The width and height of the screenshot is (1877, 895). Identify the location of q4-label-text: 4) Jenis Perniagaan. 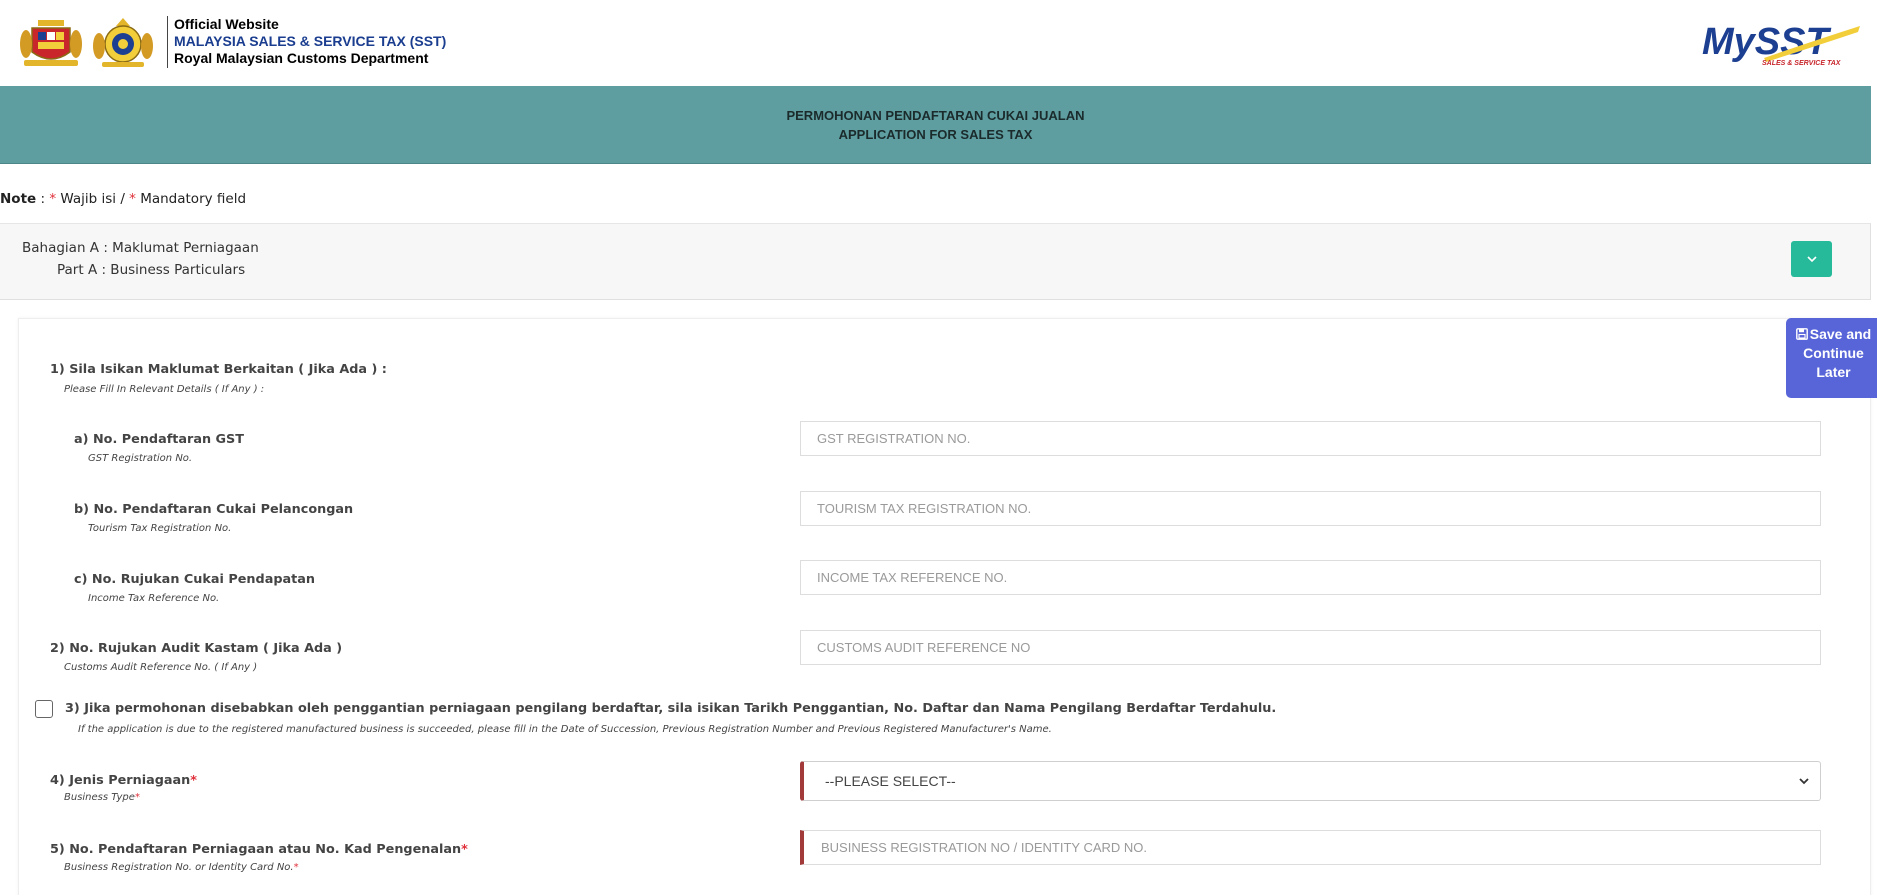
(120, 780).